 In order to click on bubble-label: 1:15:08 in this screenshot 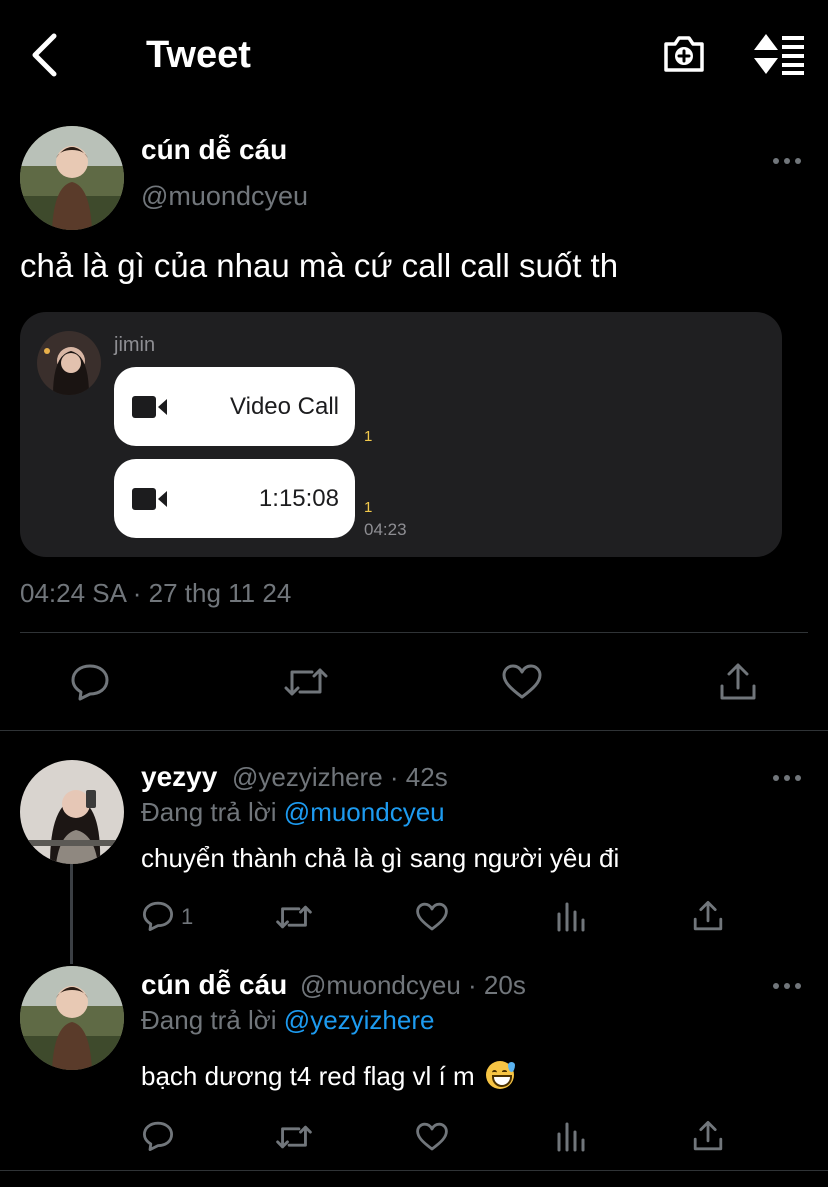, I will do `click(298, 498)`.